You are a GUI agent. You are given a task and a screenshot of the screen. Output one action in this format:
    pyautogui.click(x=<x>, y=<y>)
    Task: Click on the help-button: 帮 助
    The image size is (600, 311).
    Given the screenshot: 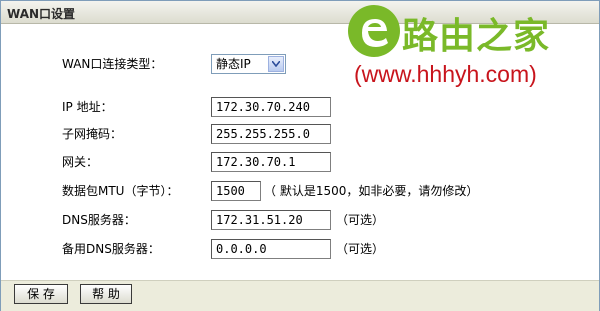 What is the action you would take?
    pyautogui.click(x=106, y=294)
    